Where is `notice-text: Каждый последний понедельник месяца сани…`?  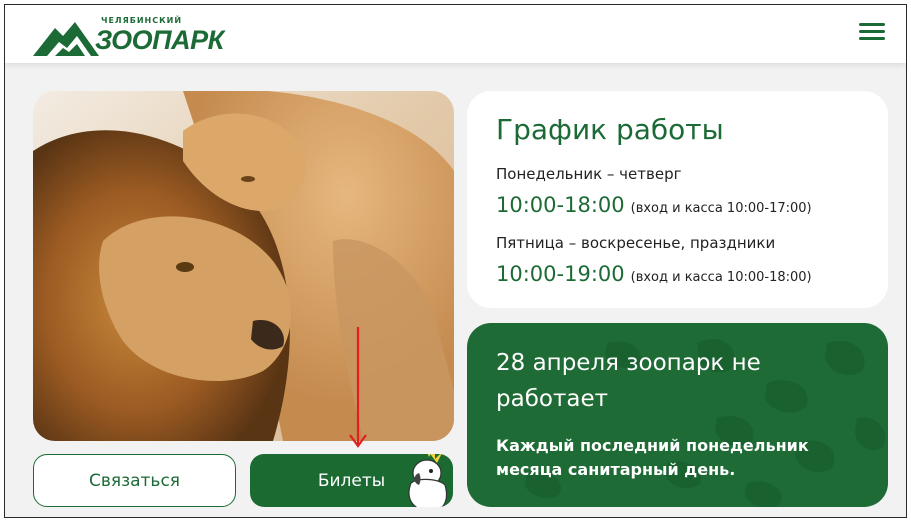 notice-text: Каждый последний понедельник месяца сани… is located at coordinates (652, 457).